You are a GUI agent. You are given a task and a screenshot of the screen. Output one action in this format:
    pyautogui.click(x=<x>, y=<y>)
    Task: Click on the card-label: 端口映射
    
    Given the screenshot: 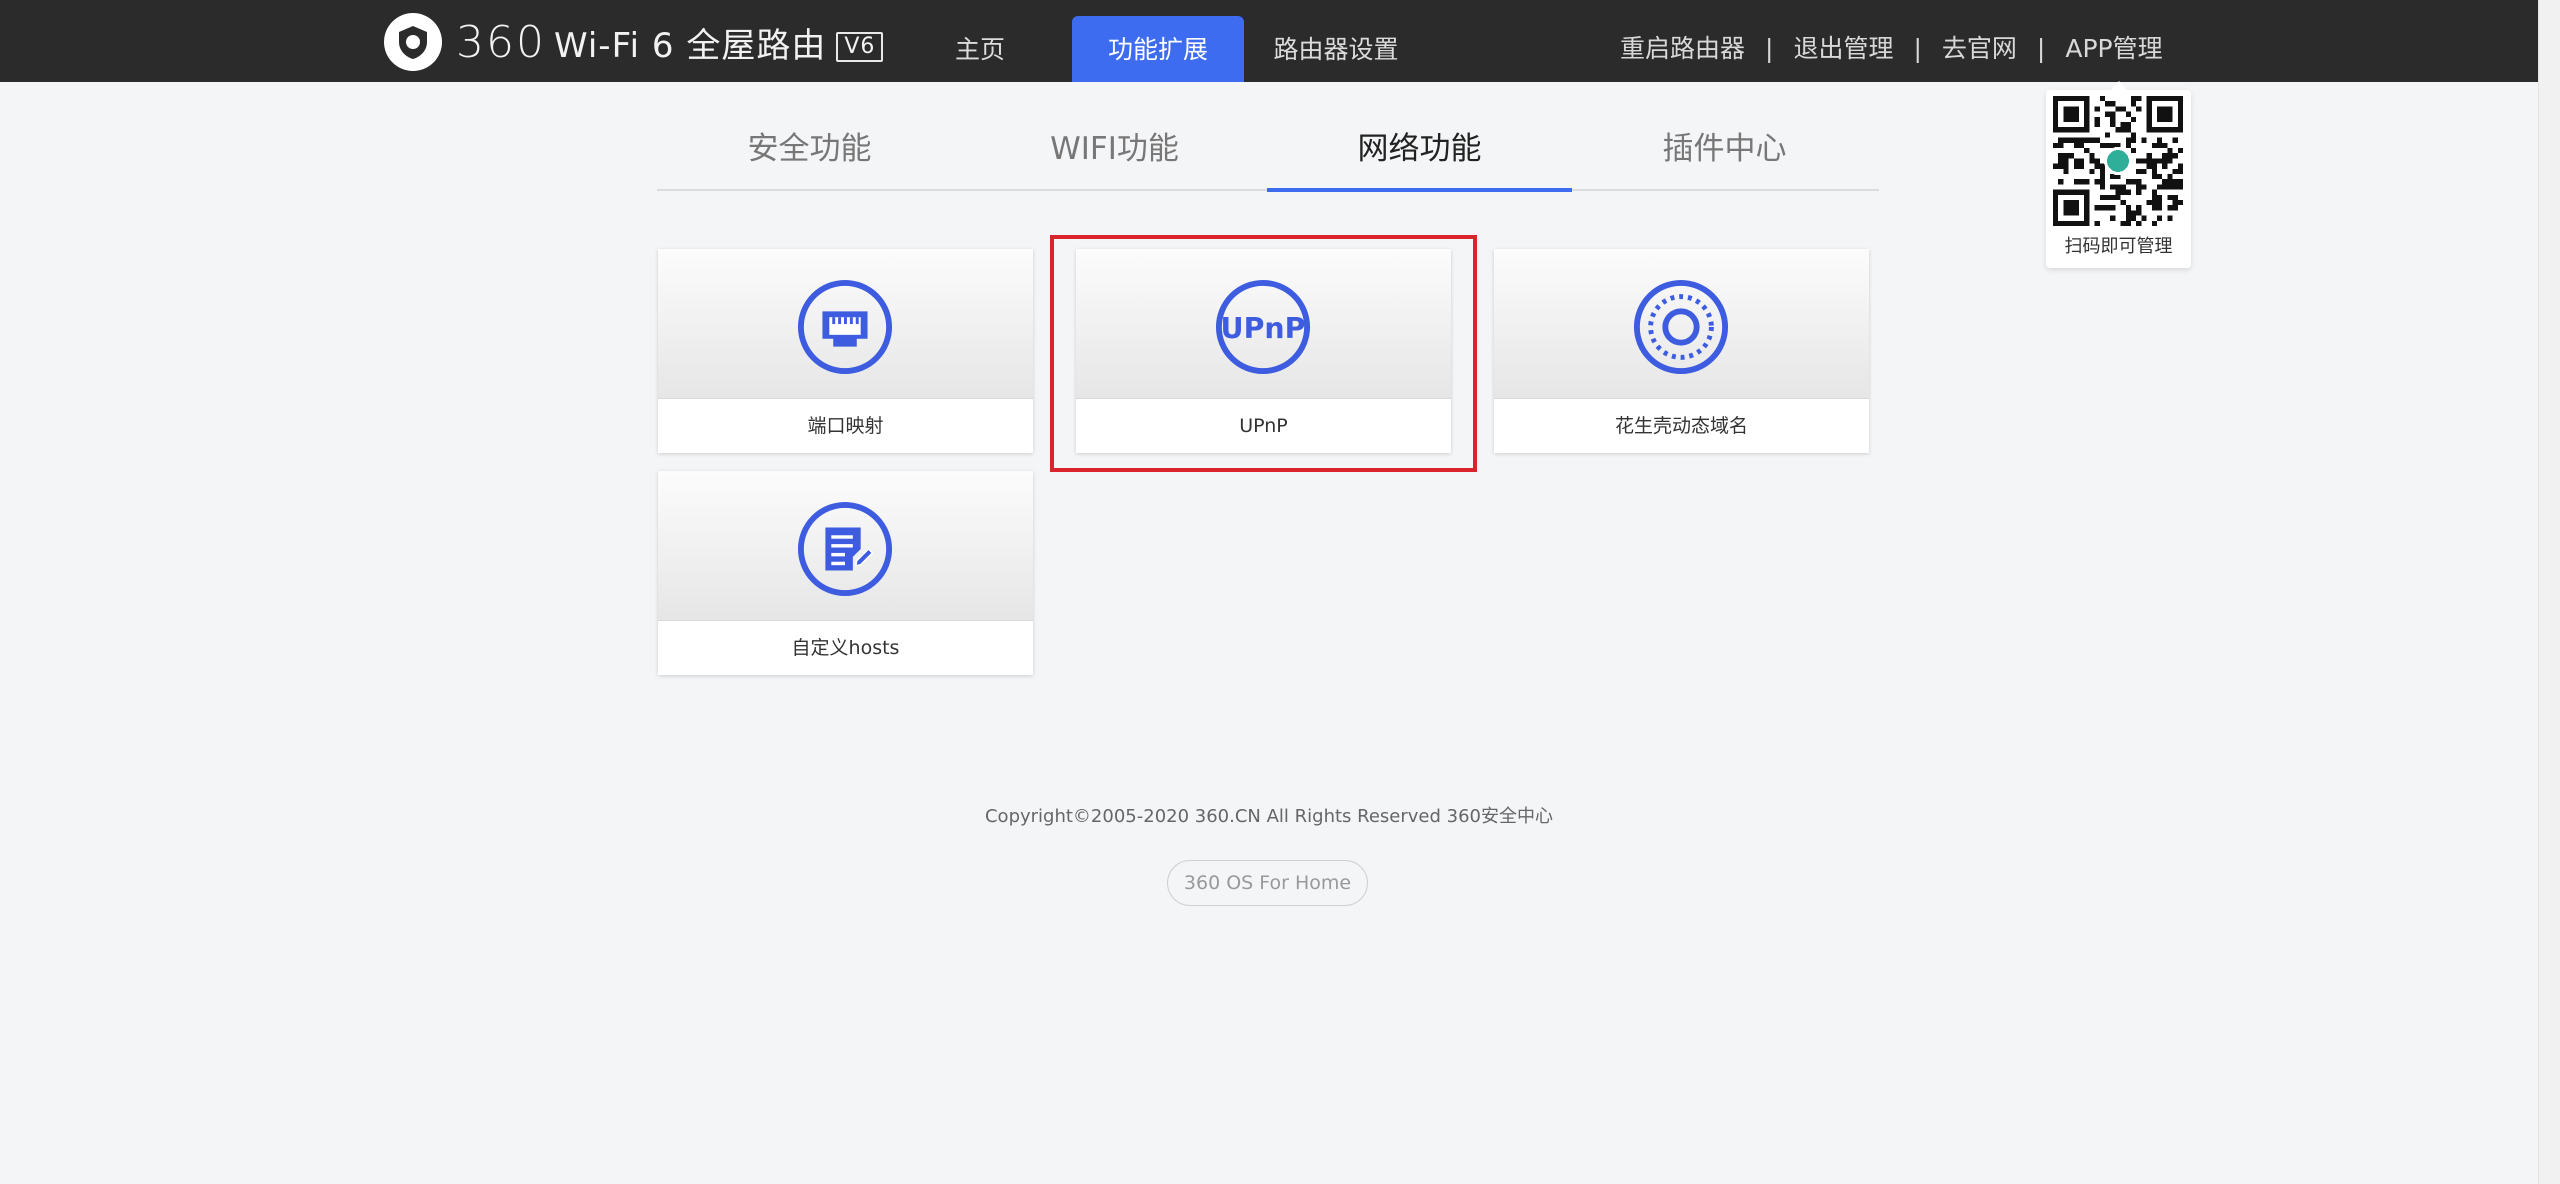 What is the action you would take?
    pyautogui.click(x=845, y=426)
    